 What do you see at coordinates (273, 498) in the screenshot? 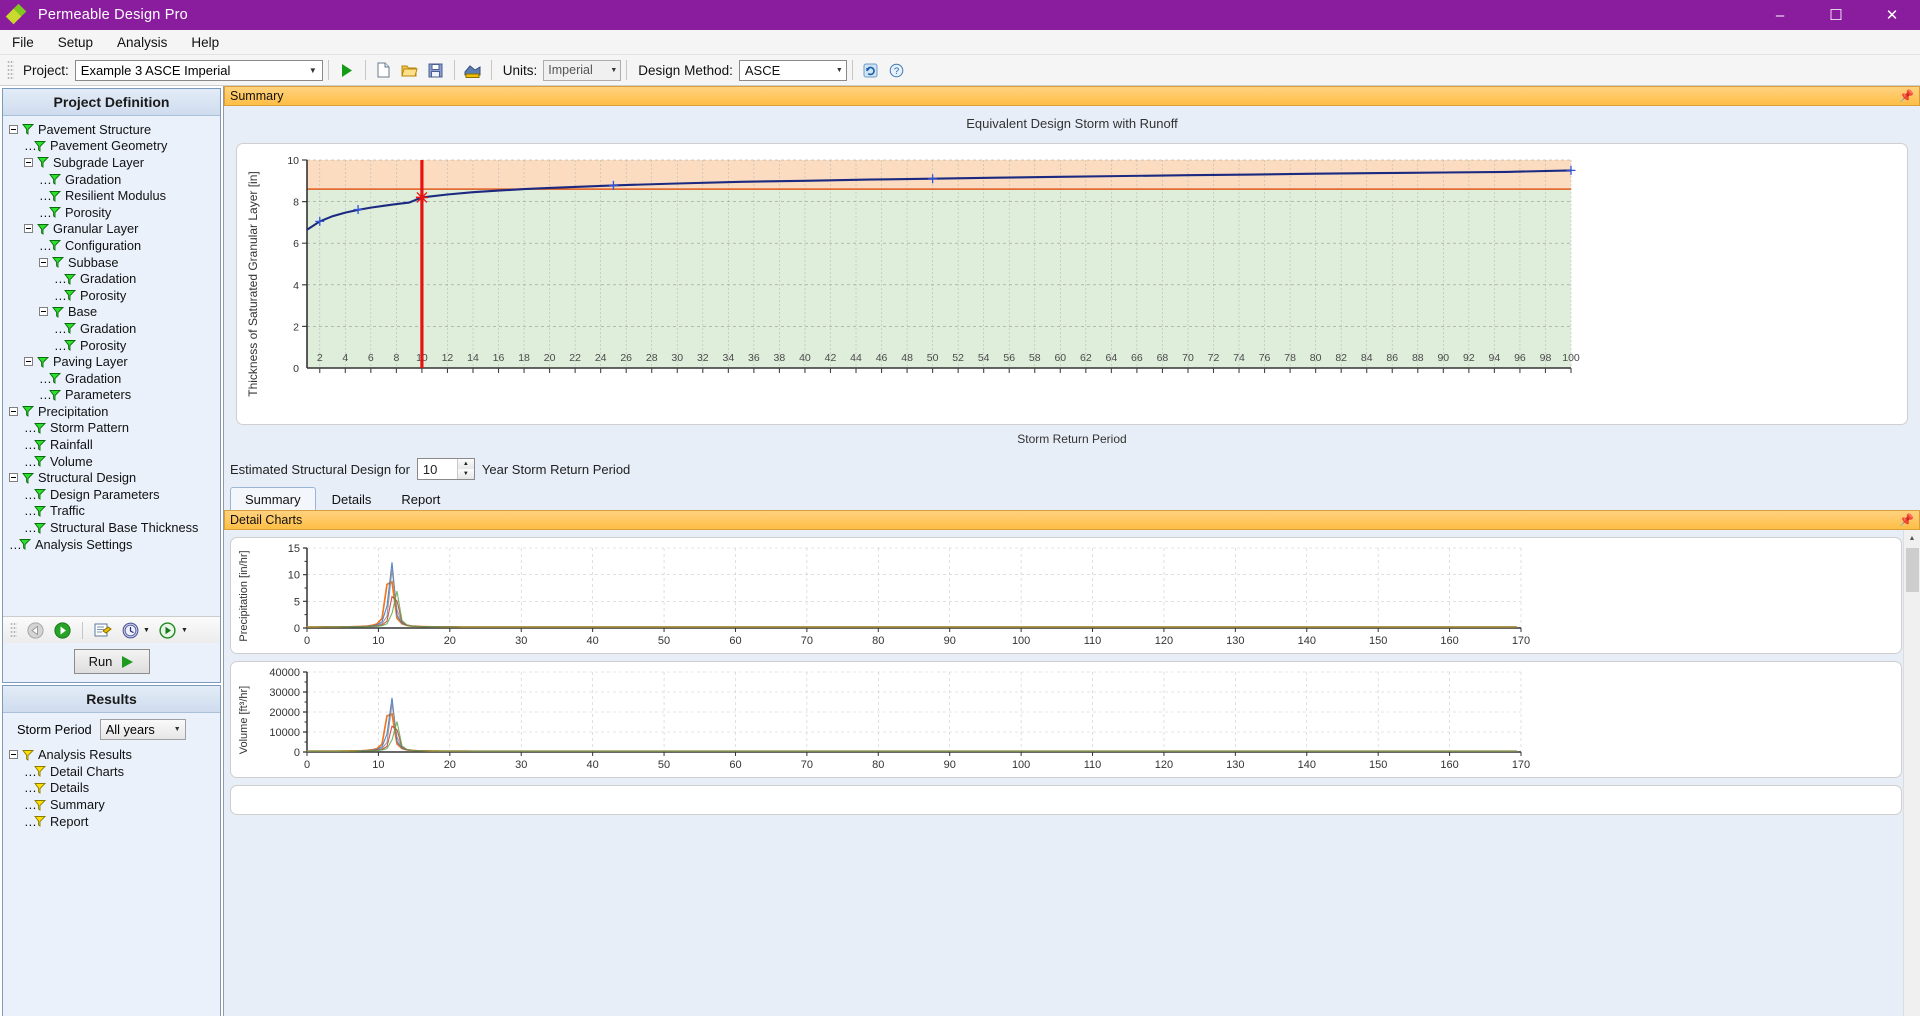
I see `tab-summary: Summary` at bounding box center [273, 498].